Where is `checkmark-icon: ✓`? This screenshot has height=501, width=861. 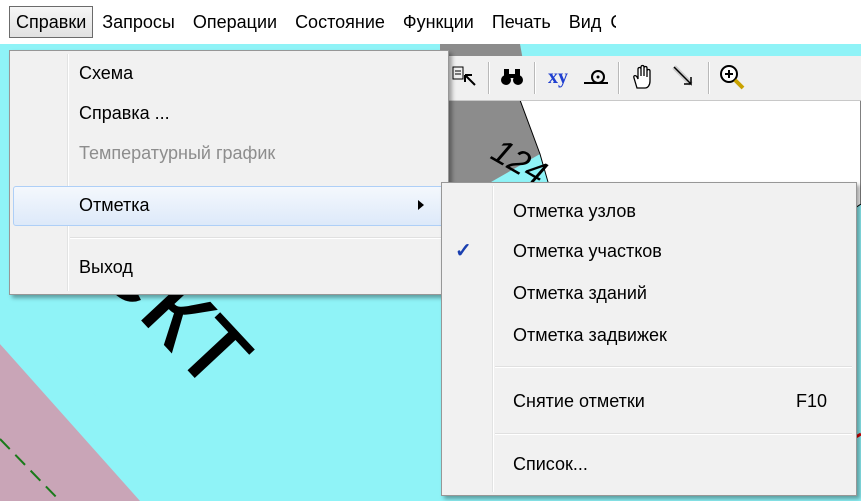 checkmark-icon: ✓ is located at coordinates (463, 251).